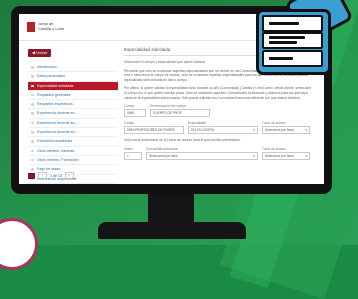 This screenshot has width=358, height=299. Describe the element at coordinates (42, 176) in the screenshot. I see `prev-page-button: ‹` at that location.